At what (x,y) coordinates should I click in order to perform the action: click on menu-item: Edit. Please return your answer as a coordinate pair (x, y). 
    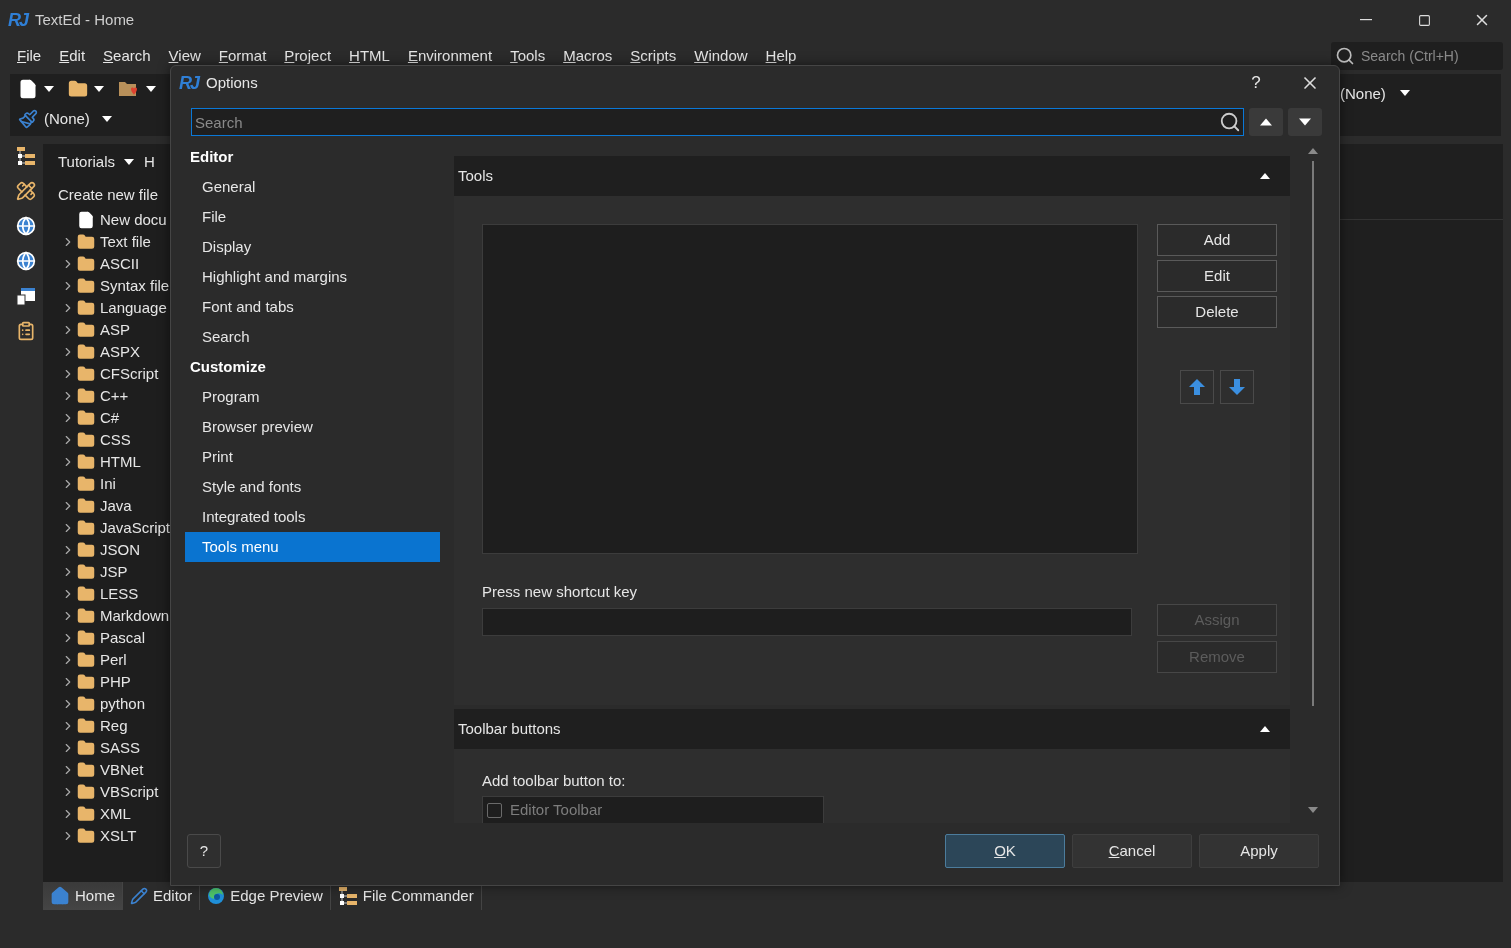
    Looking at the image, I should click on (72, 56).